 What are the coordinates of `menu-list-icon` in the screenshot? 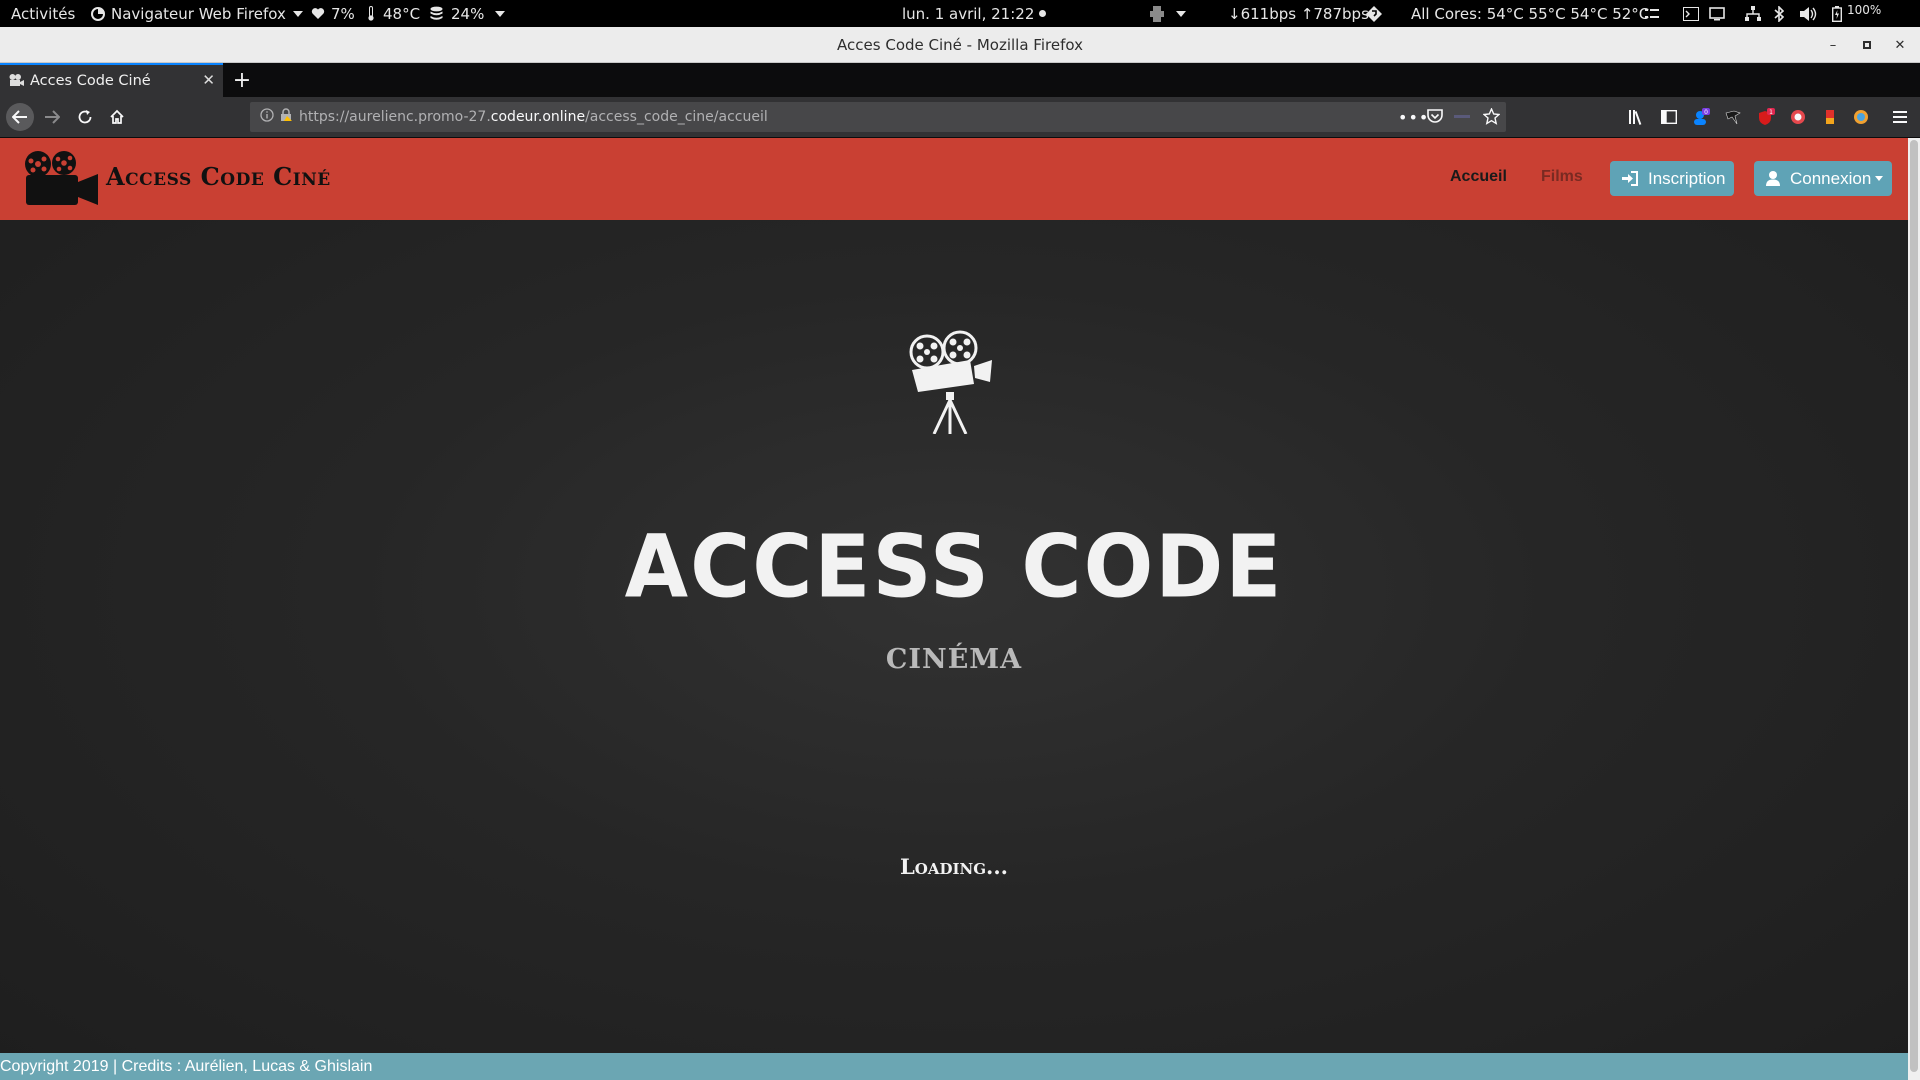 It's located at (1652, 13).